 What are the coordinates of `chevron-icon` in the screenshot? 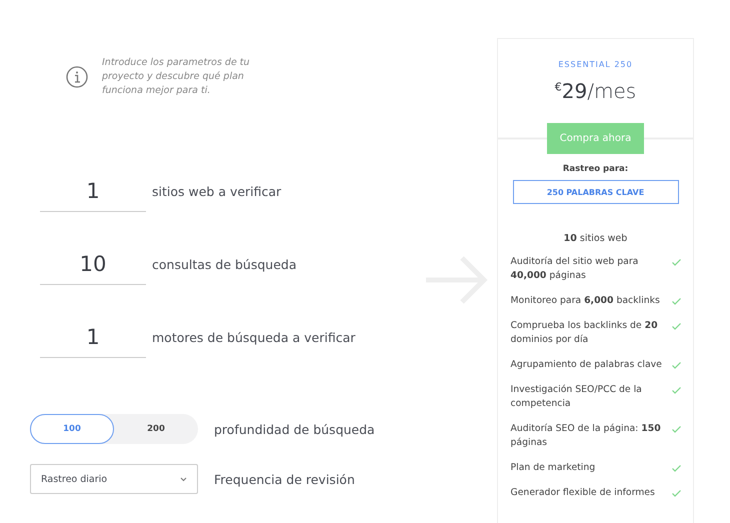 It's located at (183, 479).